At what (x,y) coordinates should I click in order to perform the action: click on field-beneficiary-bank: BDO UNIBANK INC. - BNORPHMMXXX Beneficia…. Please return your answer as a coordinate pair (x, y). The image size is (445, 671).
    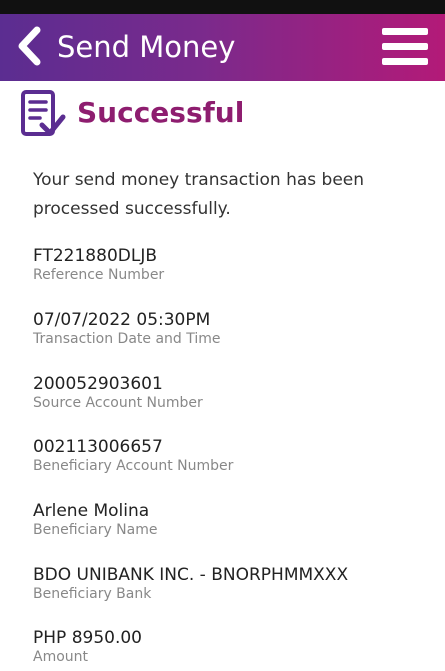
    Looking at the image, I should click on (233, 584).